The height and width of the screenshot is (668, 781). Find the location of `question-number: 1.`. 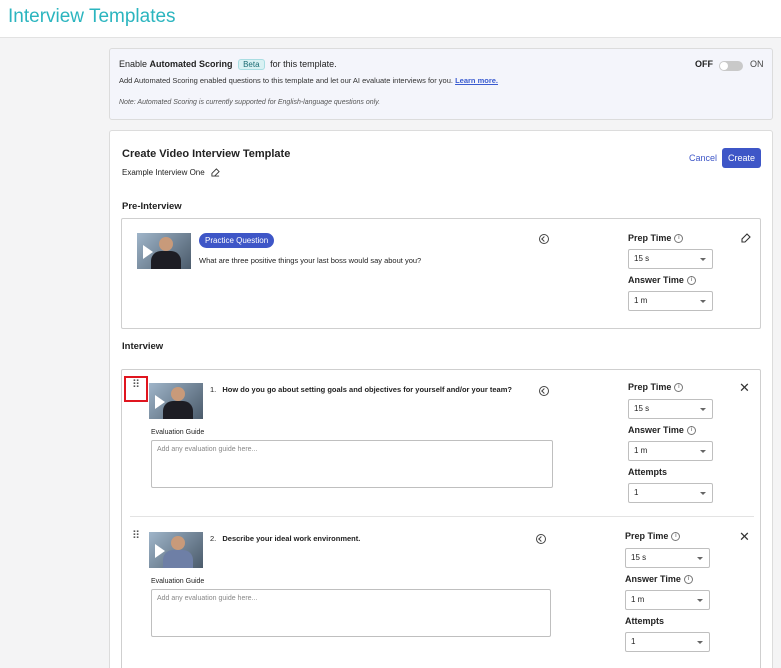

question-number: 1. is located at coordinates (213, 389).